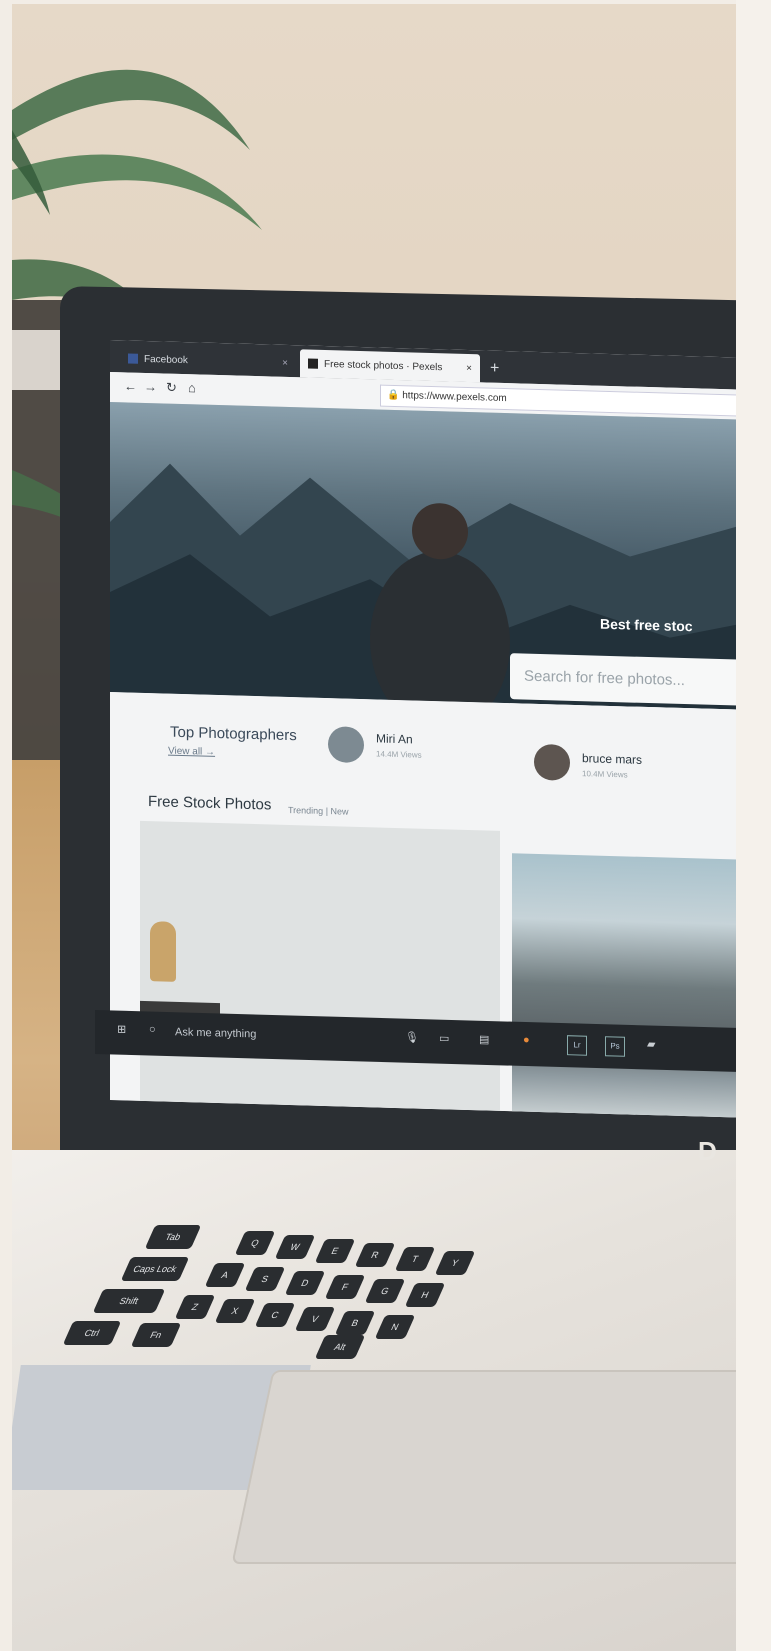 This screenshot has width=771, height=1651. Describe the element at coordinates (500, 369) in the screenshot. I see `new-tab-icon: +` at that location.